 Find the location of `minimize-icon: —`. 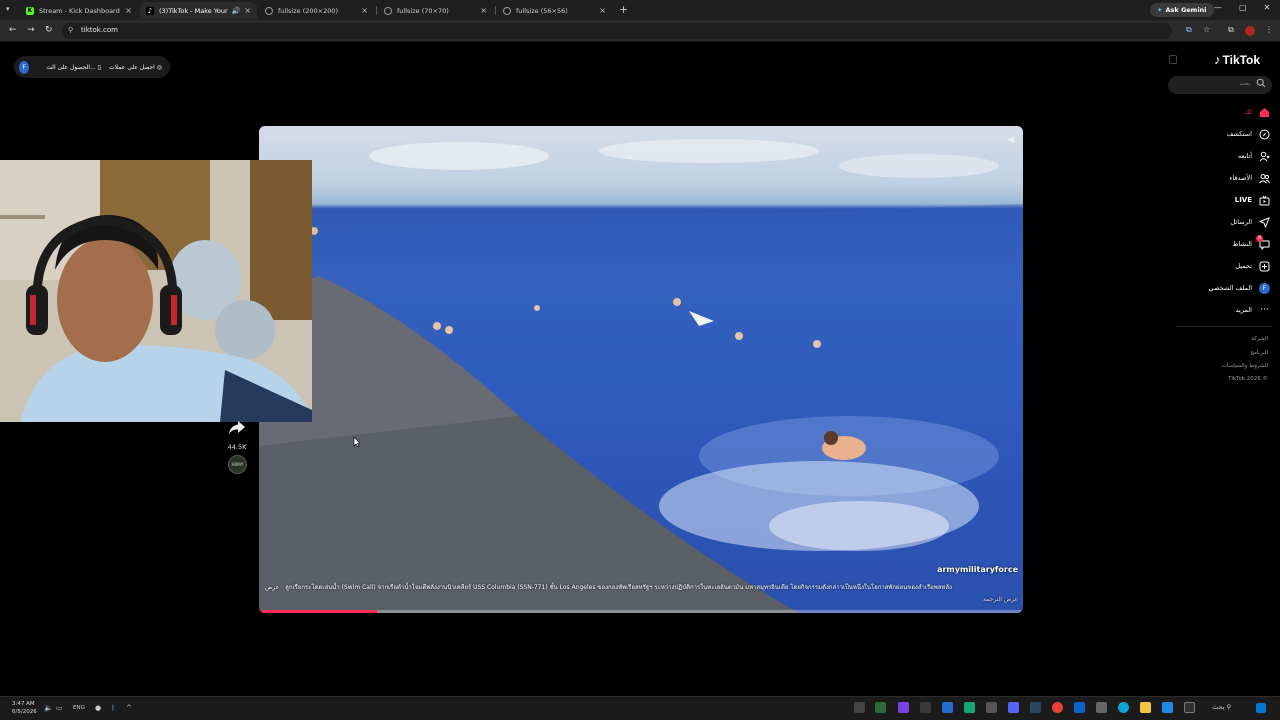

minimize-icon: — is located at coordinates (1218, 7).